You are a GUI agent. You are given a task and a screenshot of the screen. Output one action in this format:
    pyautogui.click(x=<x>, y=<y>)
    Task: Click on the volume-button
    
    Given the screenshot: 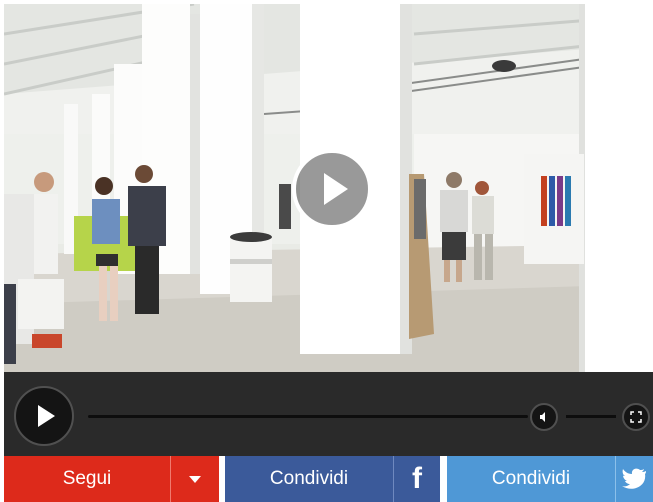 What is the action you would take?
    pyautogui.click(x=544, y=417)
    